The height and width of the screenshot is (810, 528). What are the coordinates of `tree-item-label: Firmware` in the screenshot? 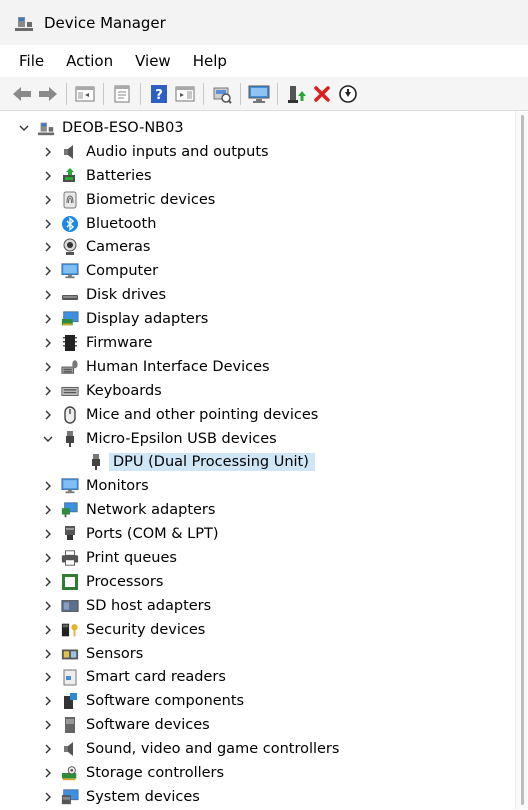 It's located at (119, 342).